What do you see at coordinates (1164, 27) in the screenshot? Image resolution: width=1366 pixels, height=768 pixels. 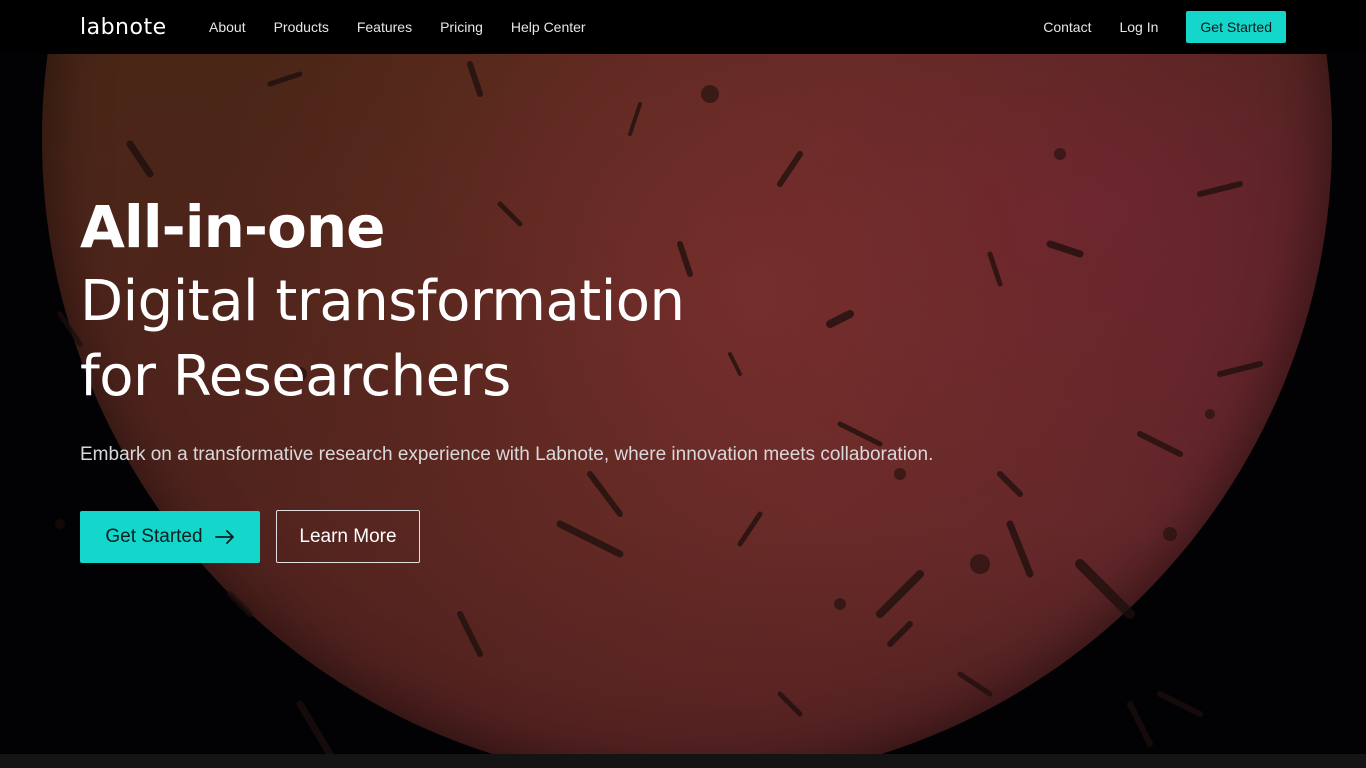 I see `secondary-nav: Contact Log In Get Started` at bounding box center [1164, 27].